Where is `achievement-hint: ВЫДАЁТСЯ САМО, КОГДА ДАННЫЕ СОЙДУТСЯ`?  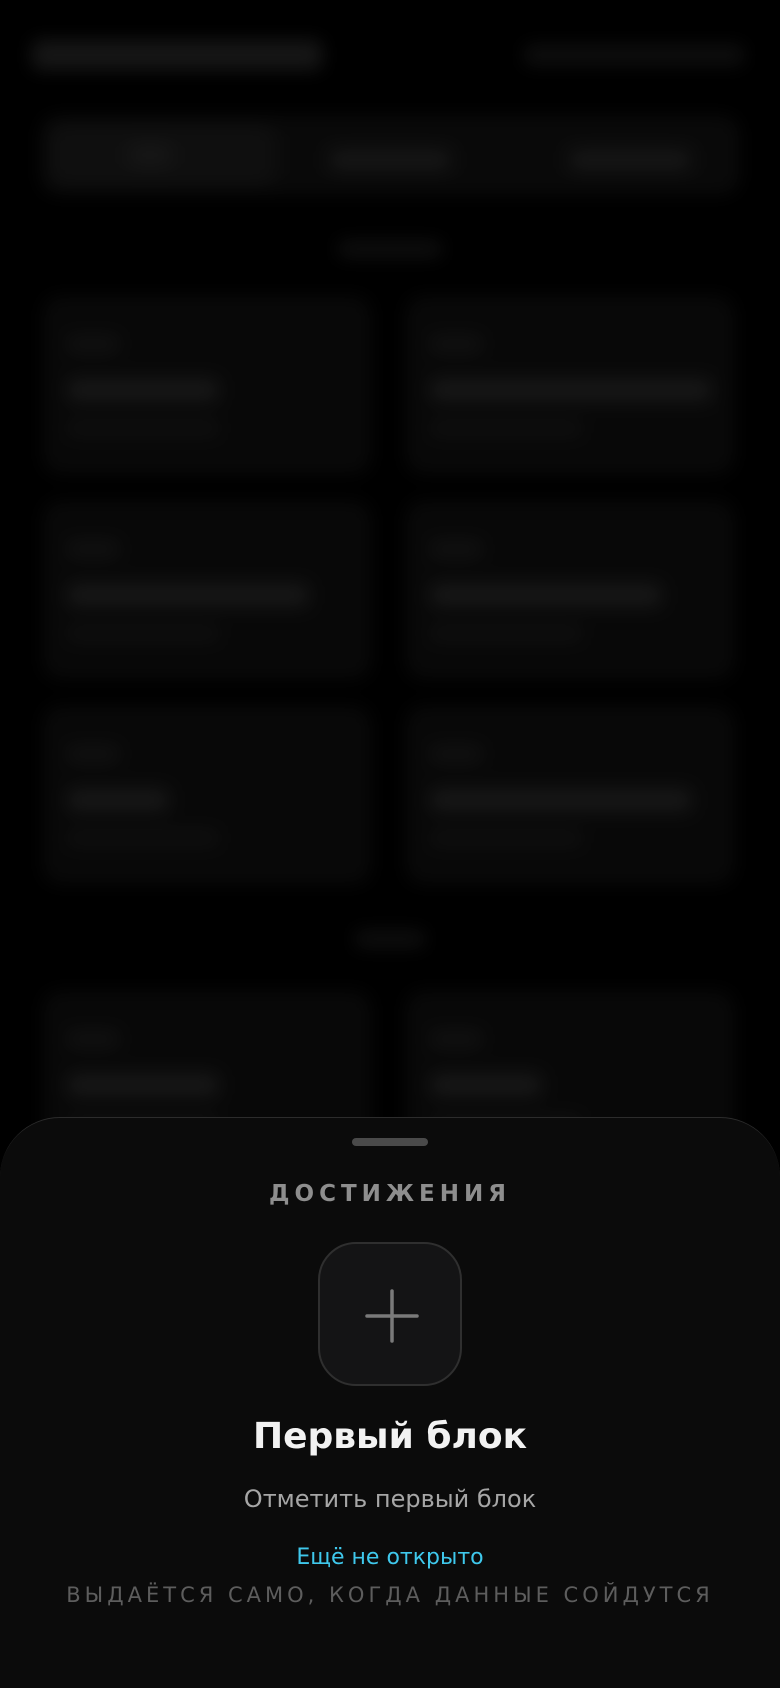
achievement-hint: ВЫДАЁТСЯ САМО, КОГДА ДАННЫЕ СОЙДУТСЯ is located at coordinates (390, 1595).